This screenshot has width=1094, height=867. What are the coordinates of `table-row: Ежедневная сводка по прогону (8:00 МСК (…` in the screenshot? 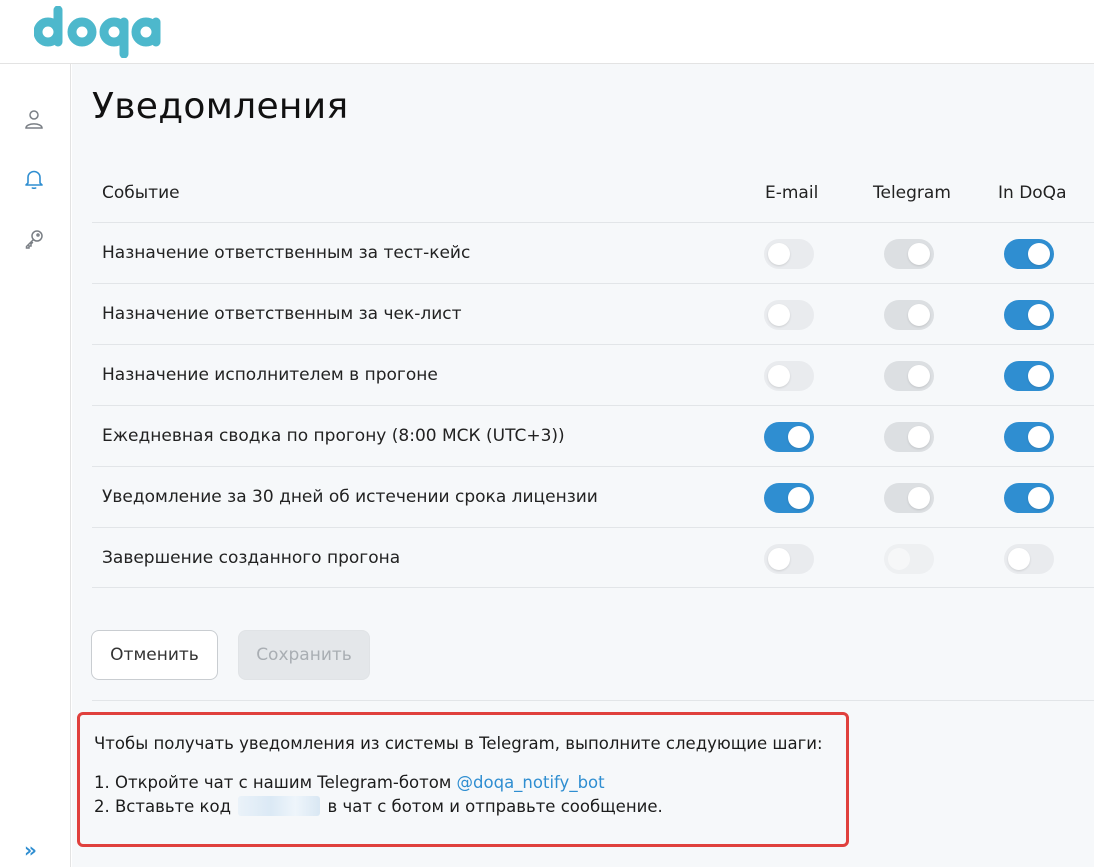 It's located at (593, 435).